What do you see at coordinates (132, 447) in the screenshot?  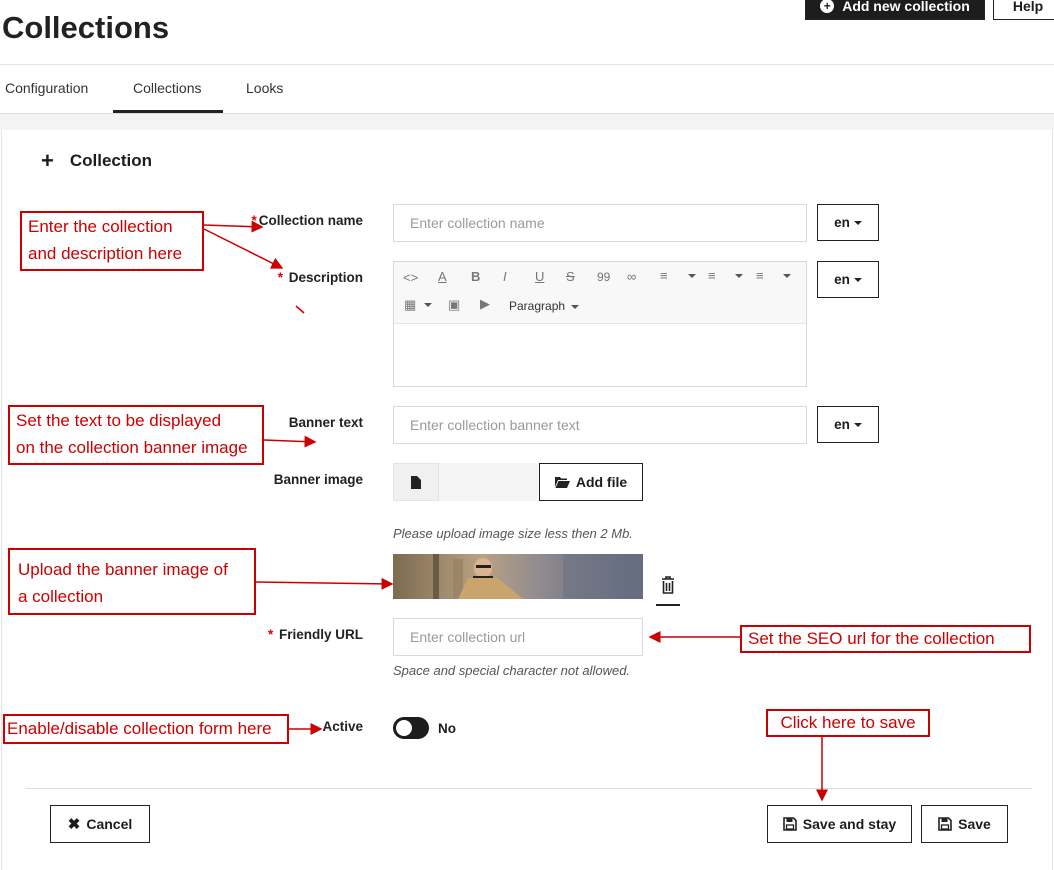 I see `annotation-line: on the collection banner image` at bounding box center [132, 447].